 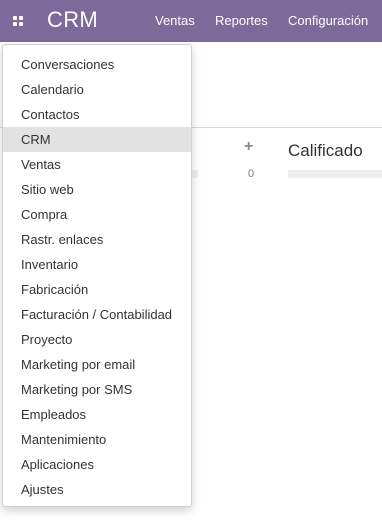 What do you see at coordinates (328, 20) in the screenshot?
I see `nav-item-configuracion: Configuración` at bounding box center [328, 20].